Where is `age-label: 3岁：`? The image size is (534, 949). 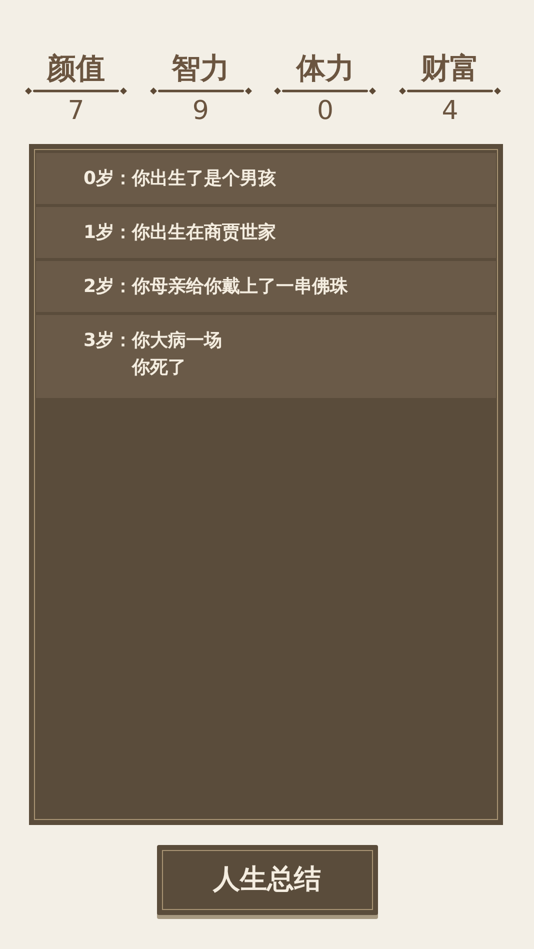
age-label: 3岁： is located at coordinates (107, 341).